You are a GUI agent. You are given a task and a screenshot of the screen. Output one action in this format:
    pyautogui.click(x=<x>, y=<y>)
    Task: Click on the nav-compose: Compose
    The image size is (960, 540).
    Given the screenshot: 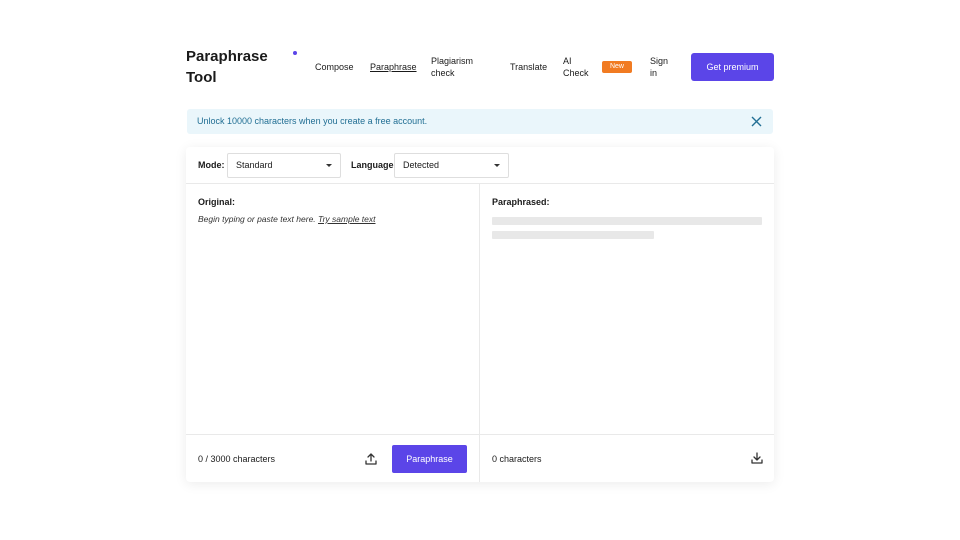 What is the action you would take?
    pyautogui.click(x=334, y=67)
    